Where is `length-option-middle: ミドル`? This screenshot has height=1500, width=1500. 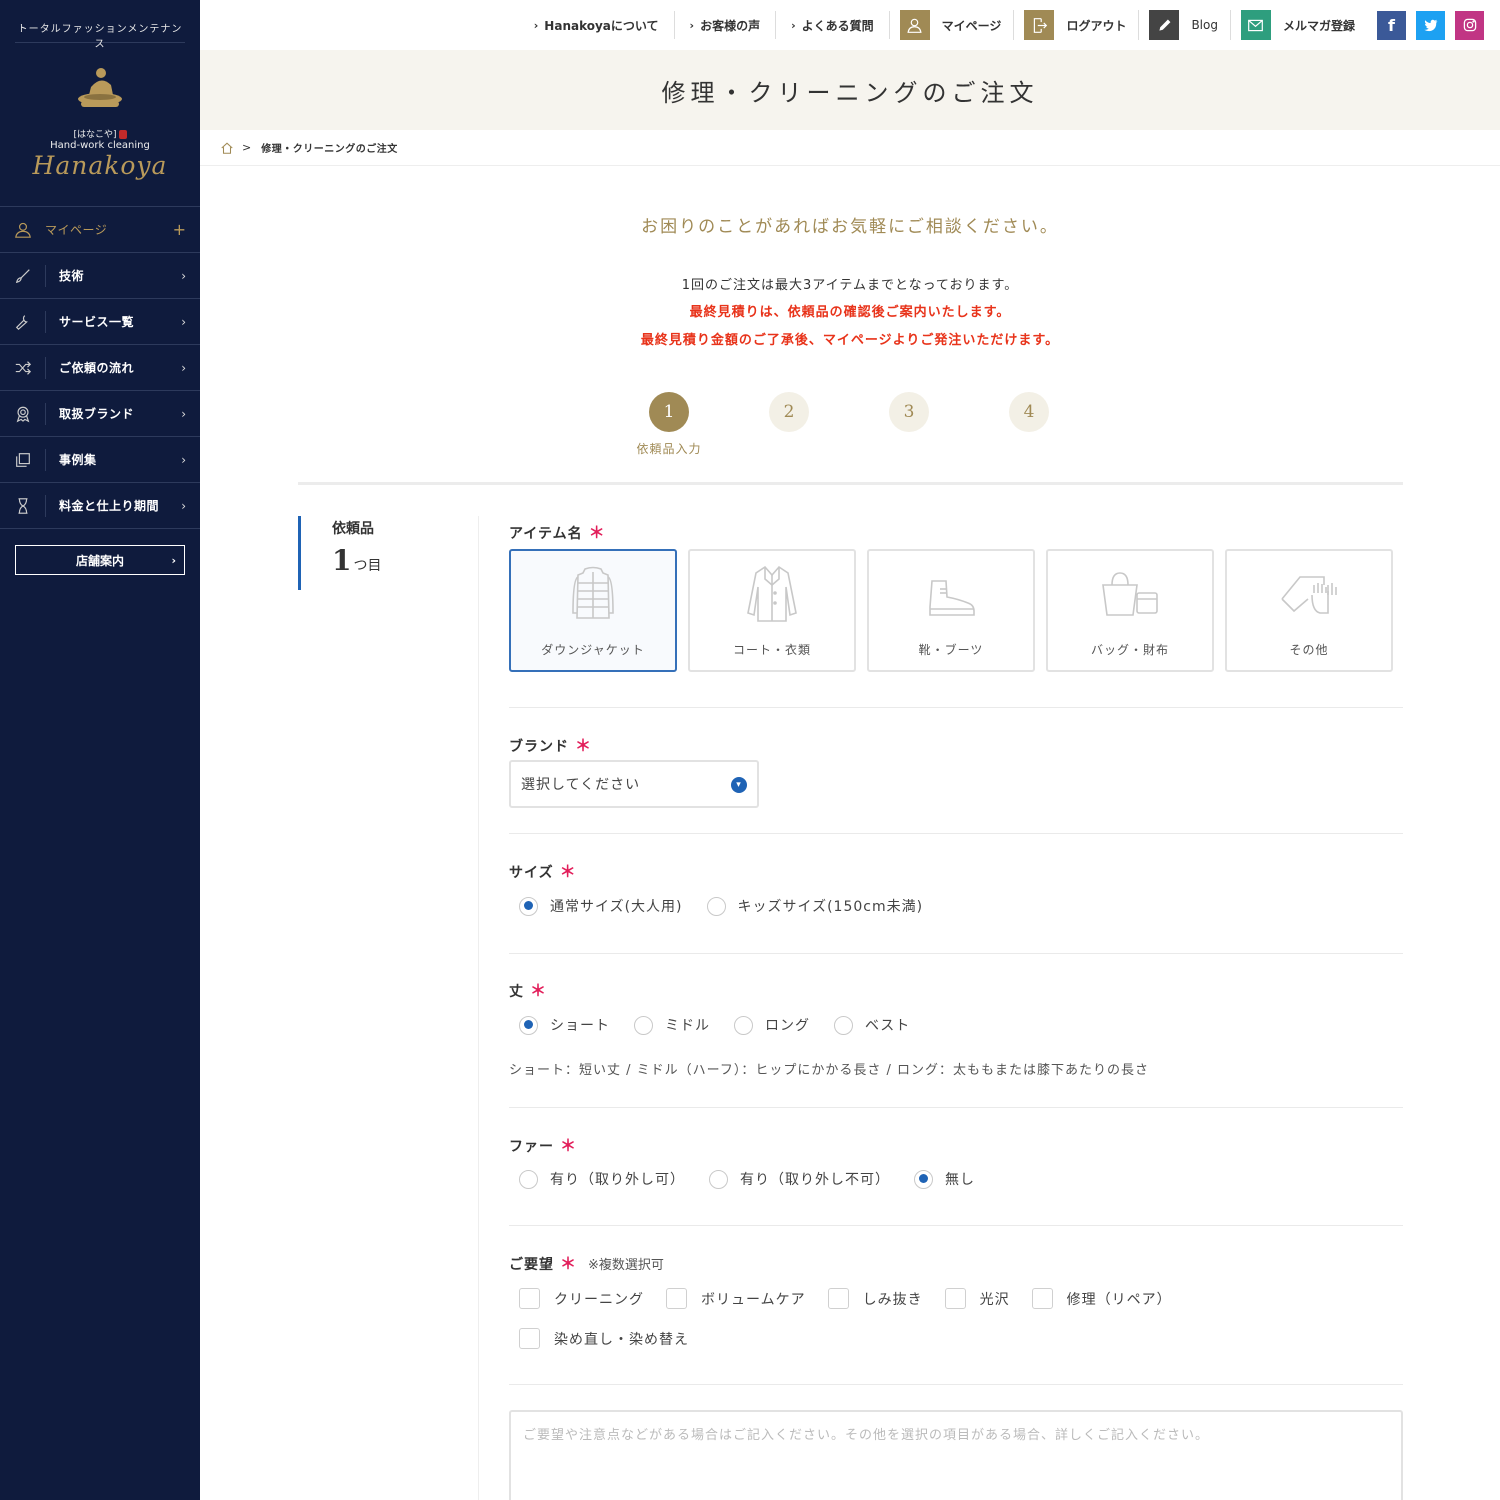 length-option-middle: ミドル is located at coordinates (672, 1025).